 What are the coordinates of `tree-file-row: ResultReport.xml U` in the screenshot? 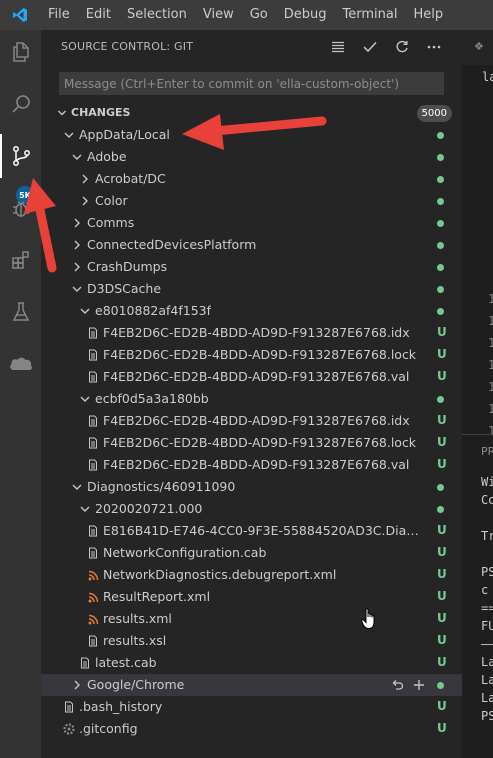 It's located at (251, 597).